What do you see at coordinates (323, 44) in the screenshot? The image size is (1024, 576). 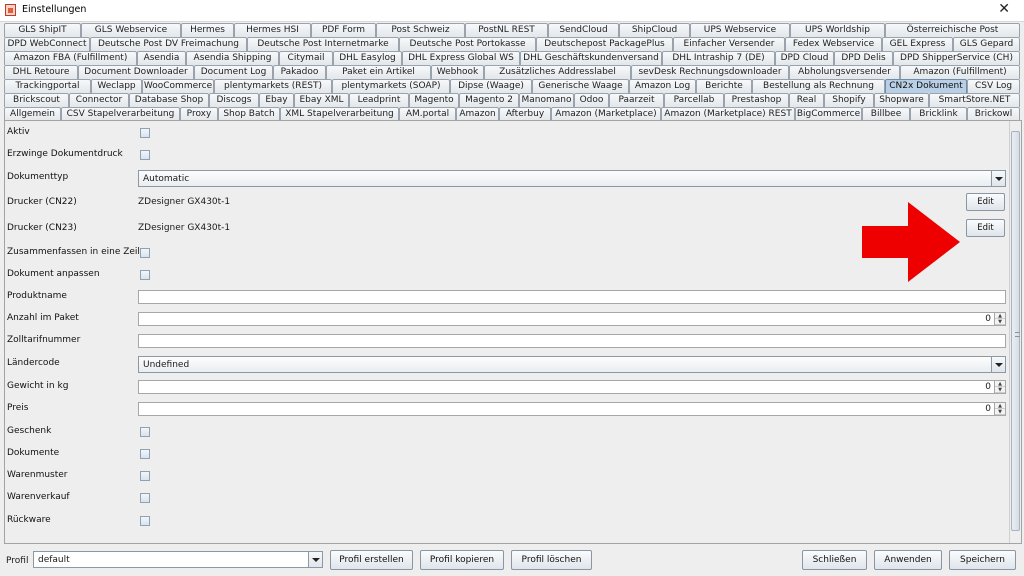 I see `tab-deutsche-post-internetmarke: Deutsche Post Internetmarke` at bounding box center [323, 44].